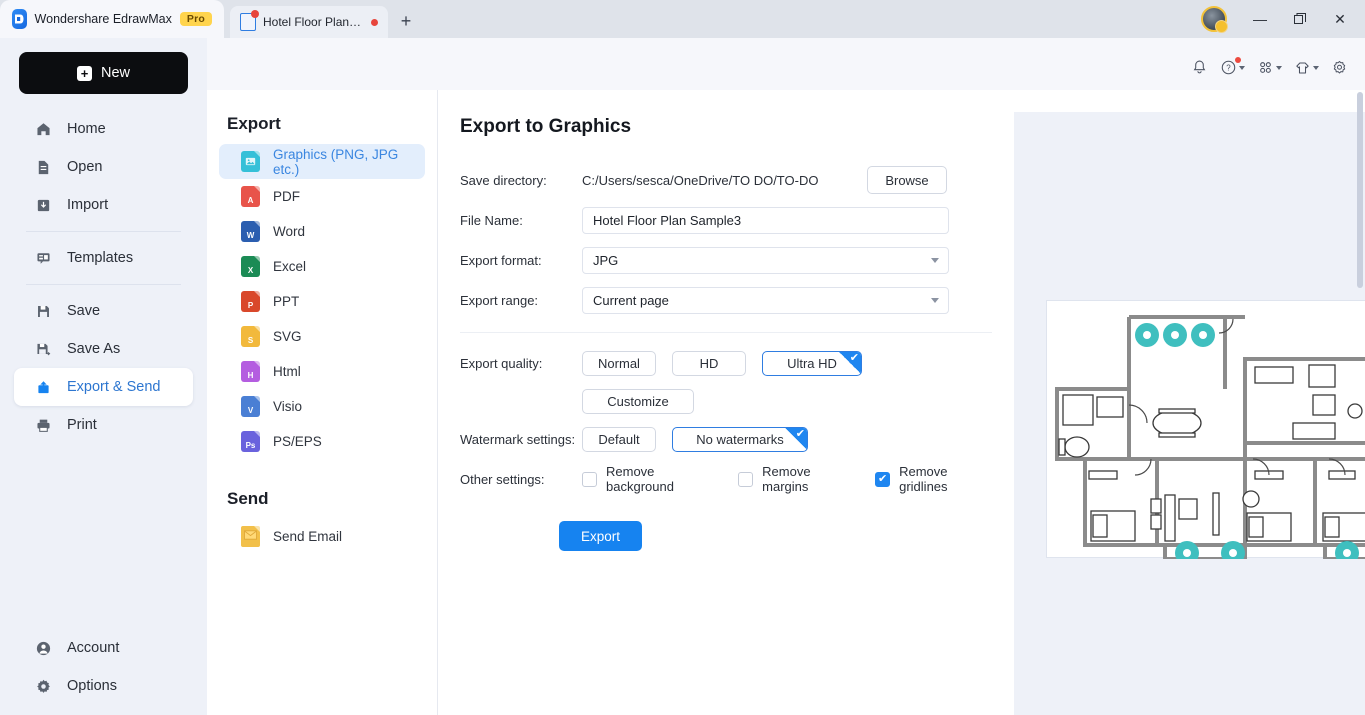  Describe the element at coordinates (195, 19) in the screenshot. I see `pro-badge: Pro` at that location.